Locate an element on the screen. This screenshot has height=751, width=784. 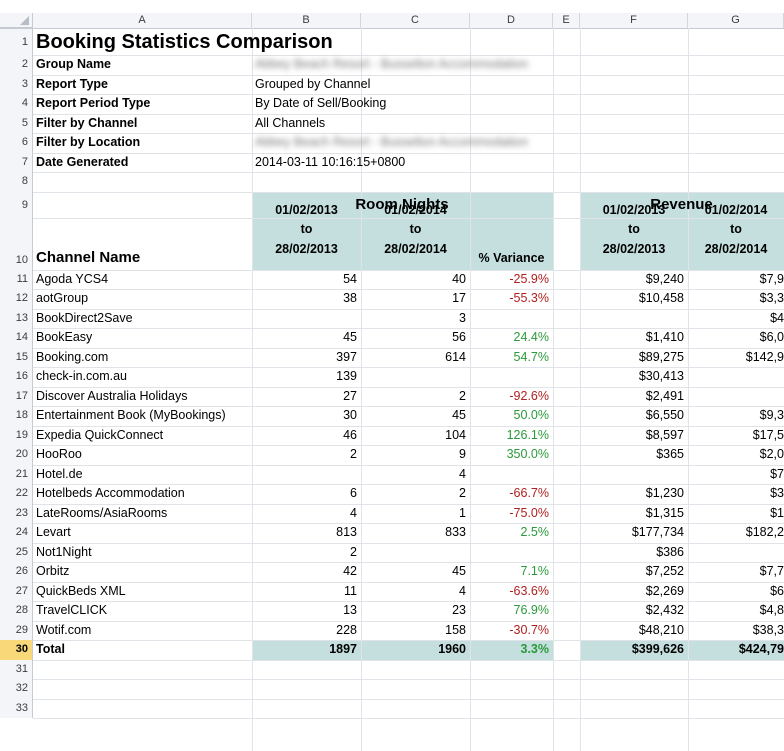
revenue-period-2013-line: 28/02/2013 is located at coordinates (634, 248).